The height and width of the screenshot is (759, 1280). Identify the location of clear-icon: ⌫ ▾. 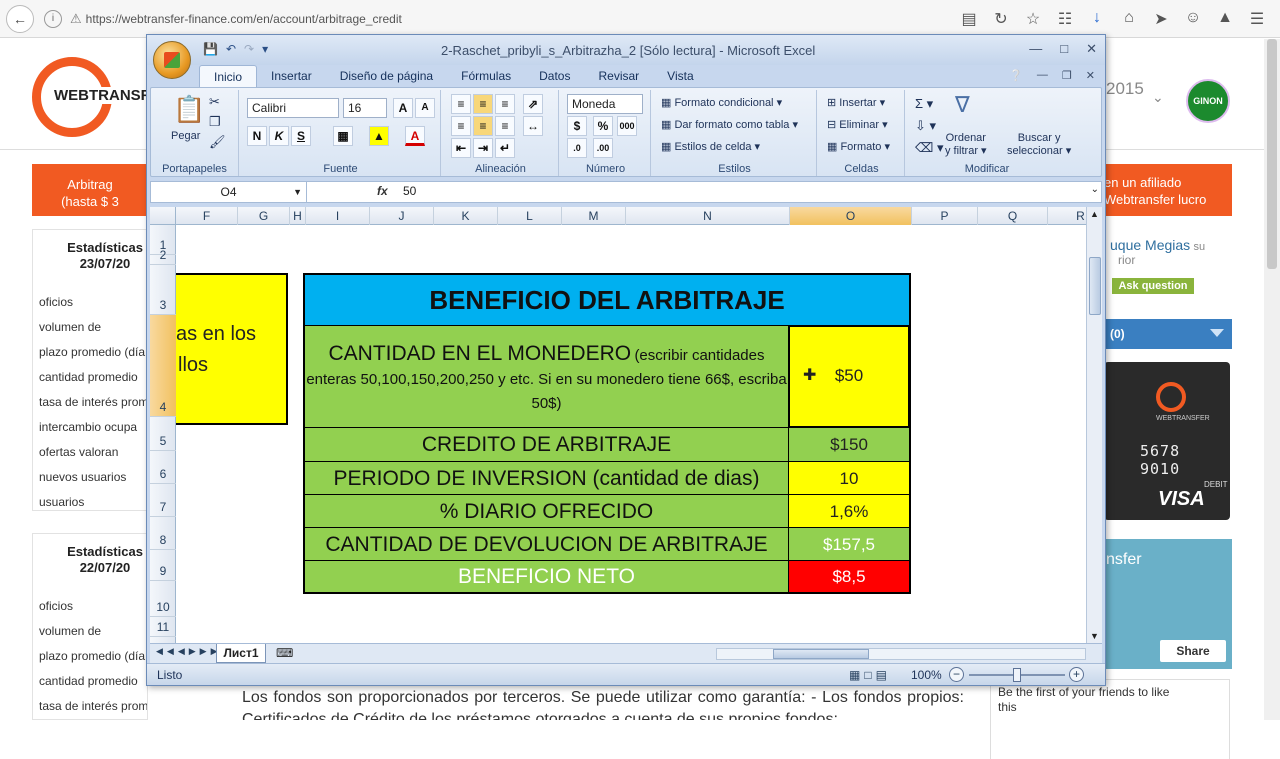
(929, 148).